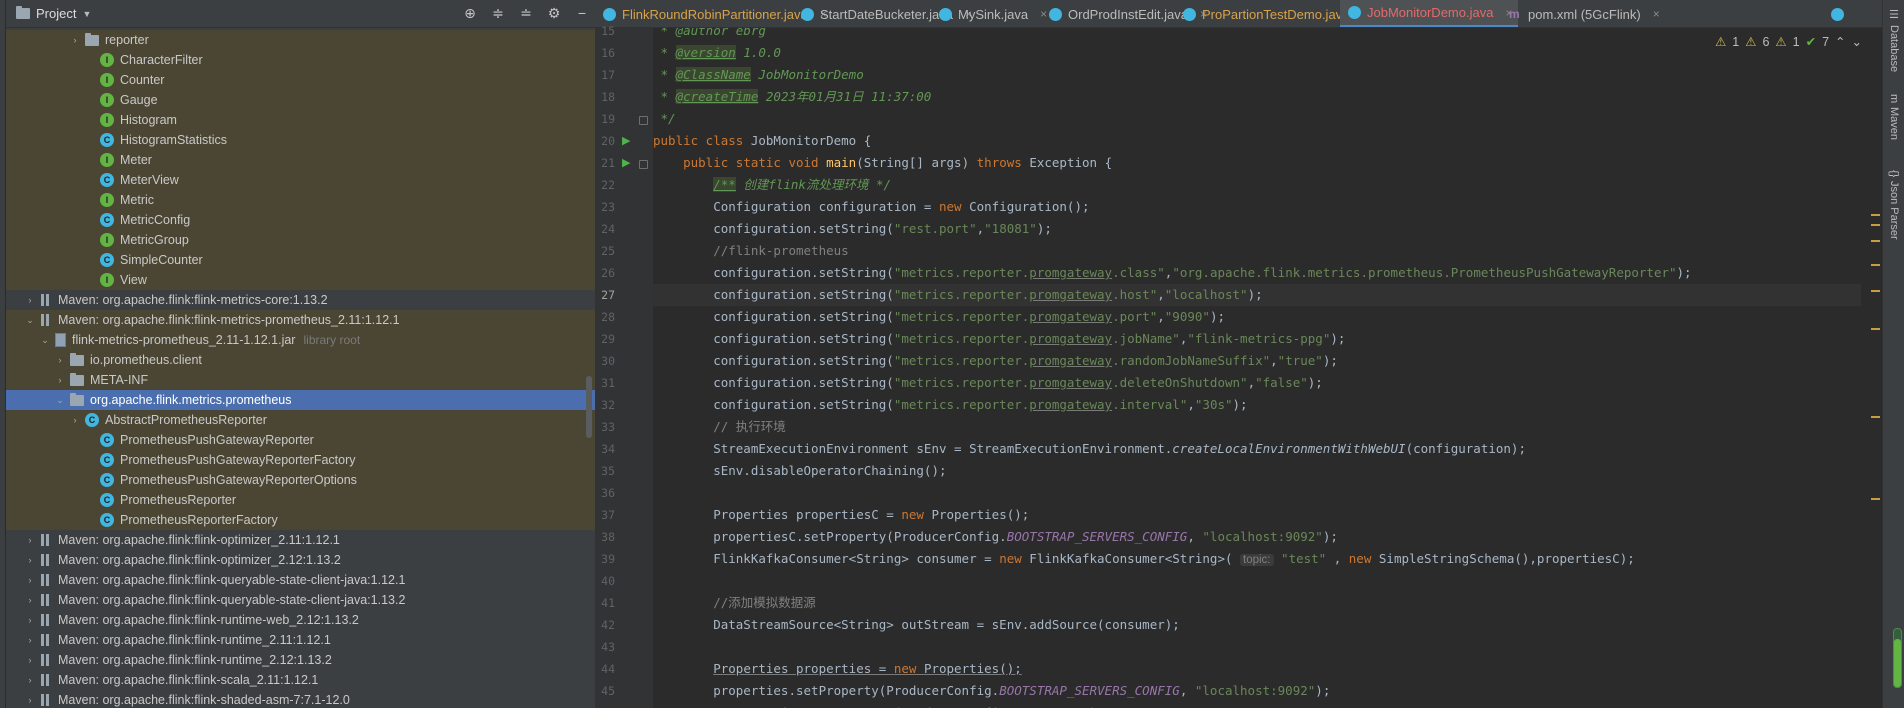  What do you see at coordinates (1894, 117) in the screenshot?
I see `maven-tool-button: m Maven` at bounding box center [1894, 117].